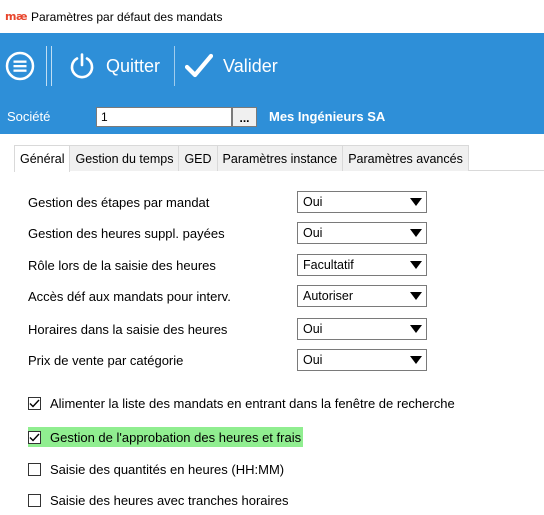 The height and width of the screenshot is (515, 544). What do you see at coordinates (122, 265) in the screenshot?
I see `field-label: Rôle lors de la saisie des heures` at bounding box center [122, 265].